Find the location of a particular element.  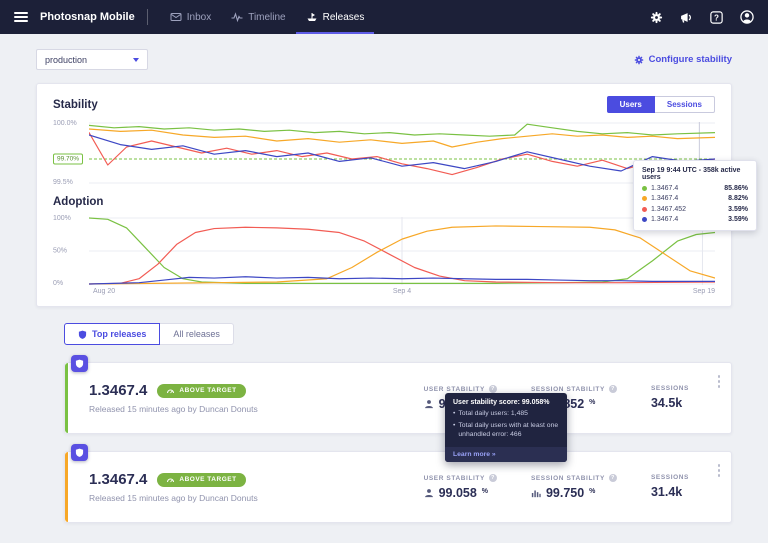

tooltip-row: 1.3467.4 85.86% is located at coordinates (695, 188).